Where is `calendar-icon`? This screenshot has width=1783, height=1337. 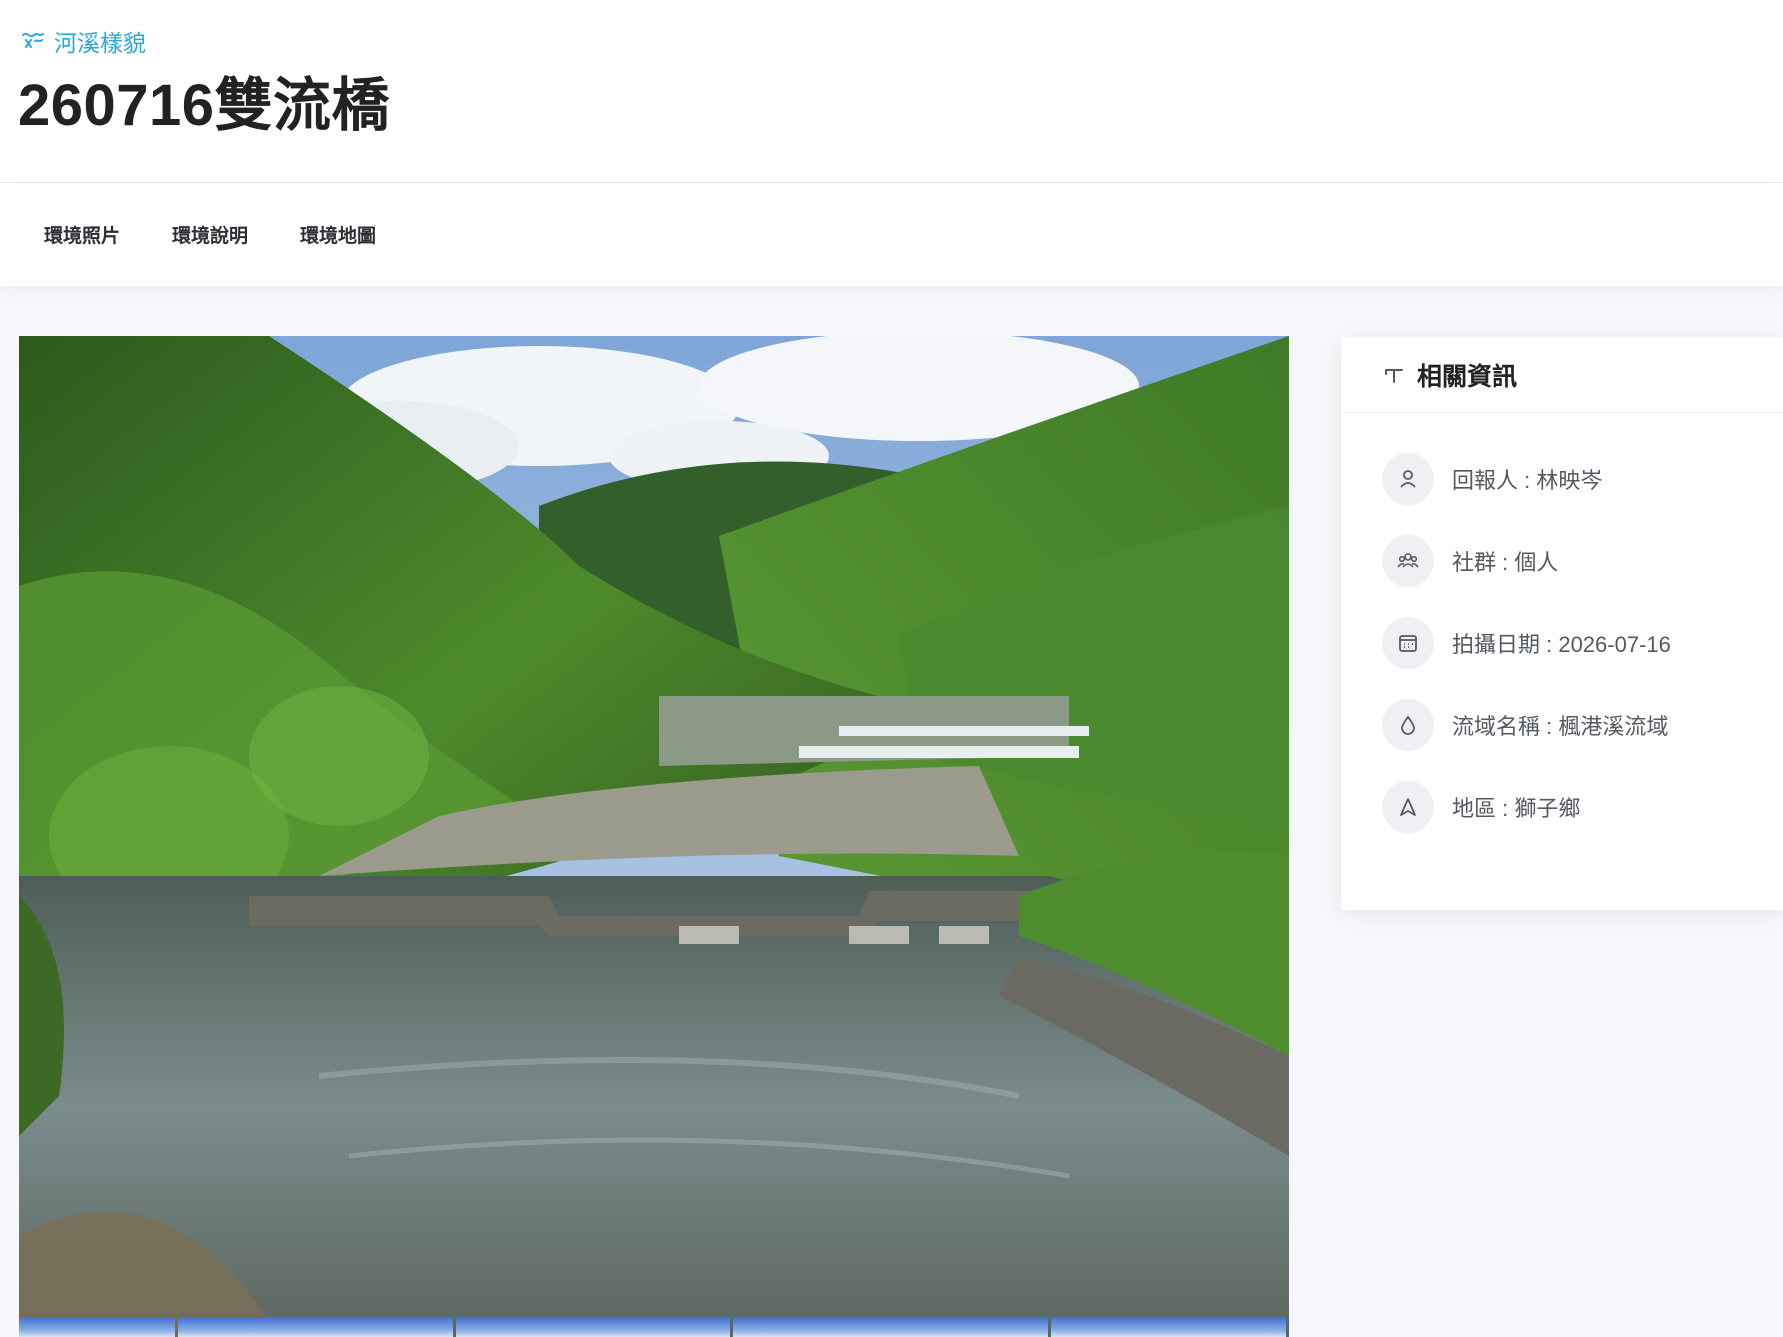
calendar-icon is located at coordinates (1408, 643).